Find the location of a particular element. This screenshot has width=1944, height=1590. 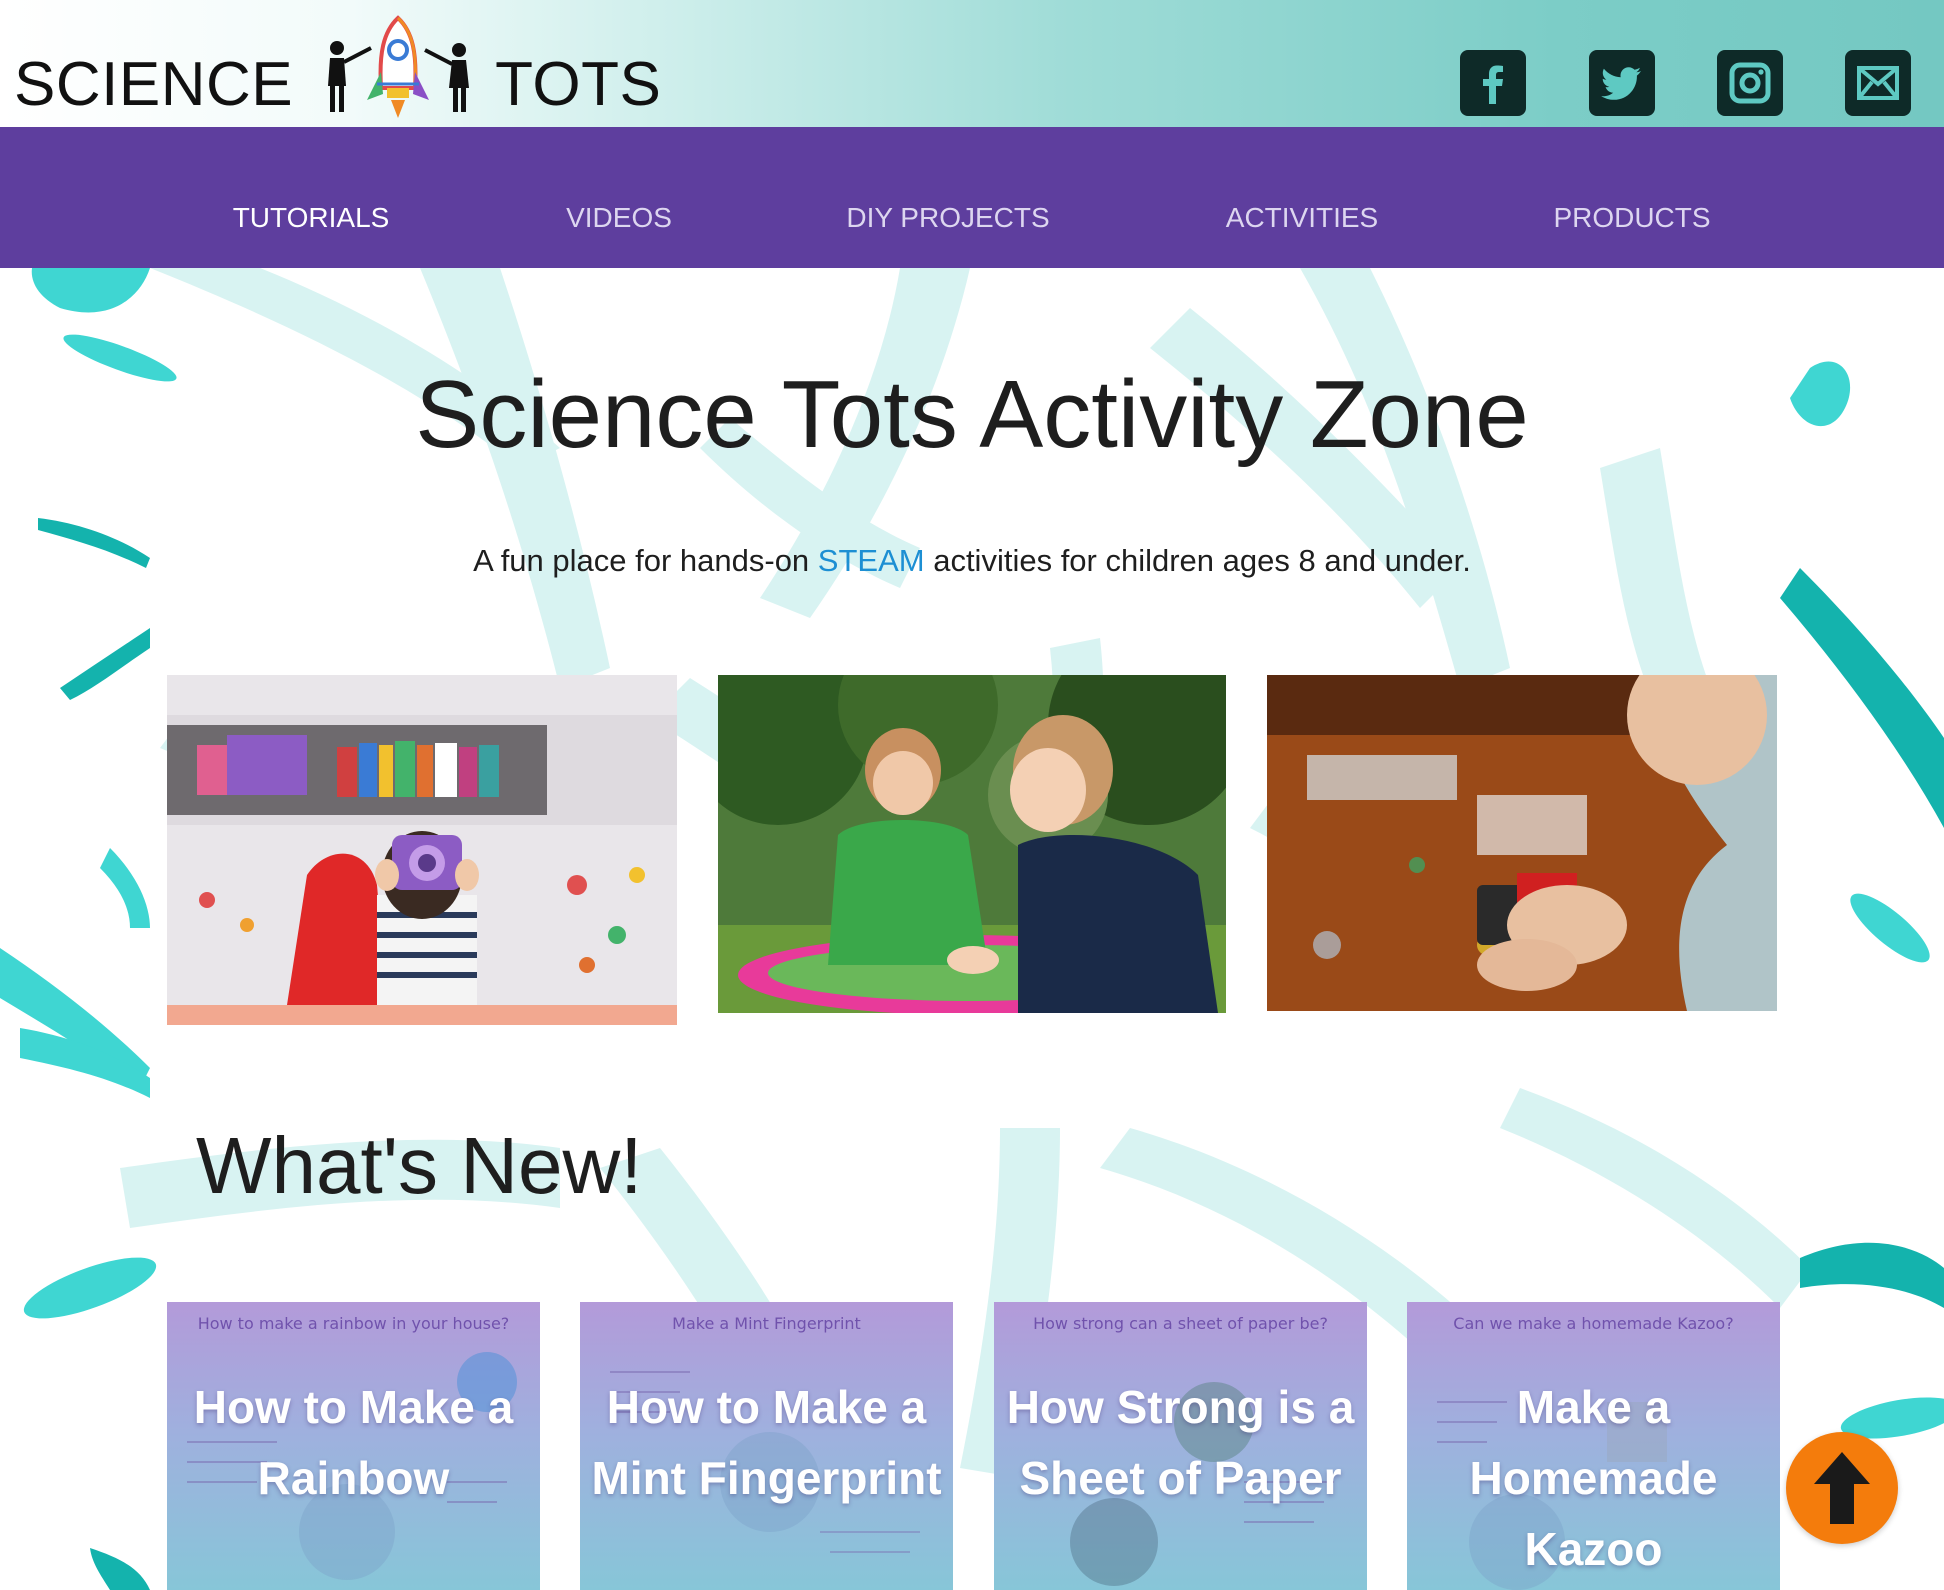

nav-activities: ACTIVITIES is located at coordinates (1302, 218).